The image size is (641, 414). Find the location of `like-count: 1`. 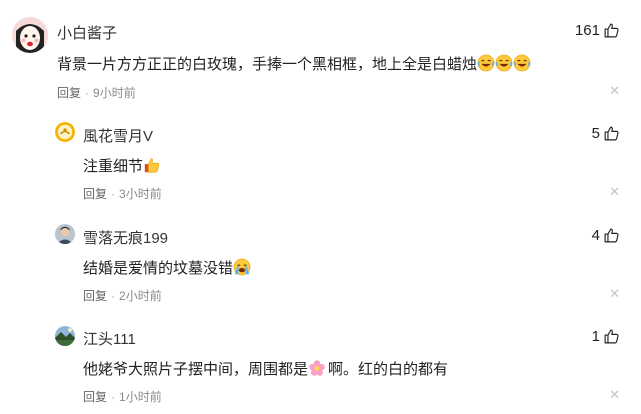

like-count: 1 is located at coordinates (606, 336).